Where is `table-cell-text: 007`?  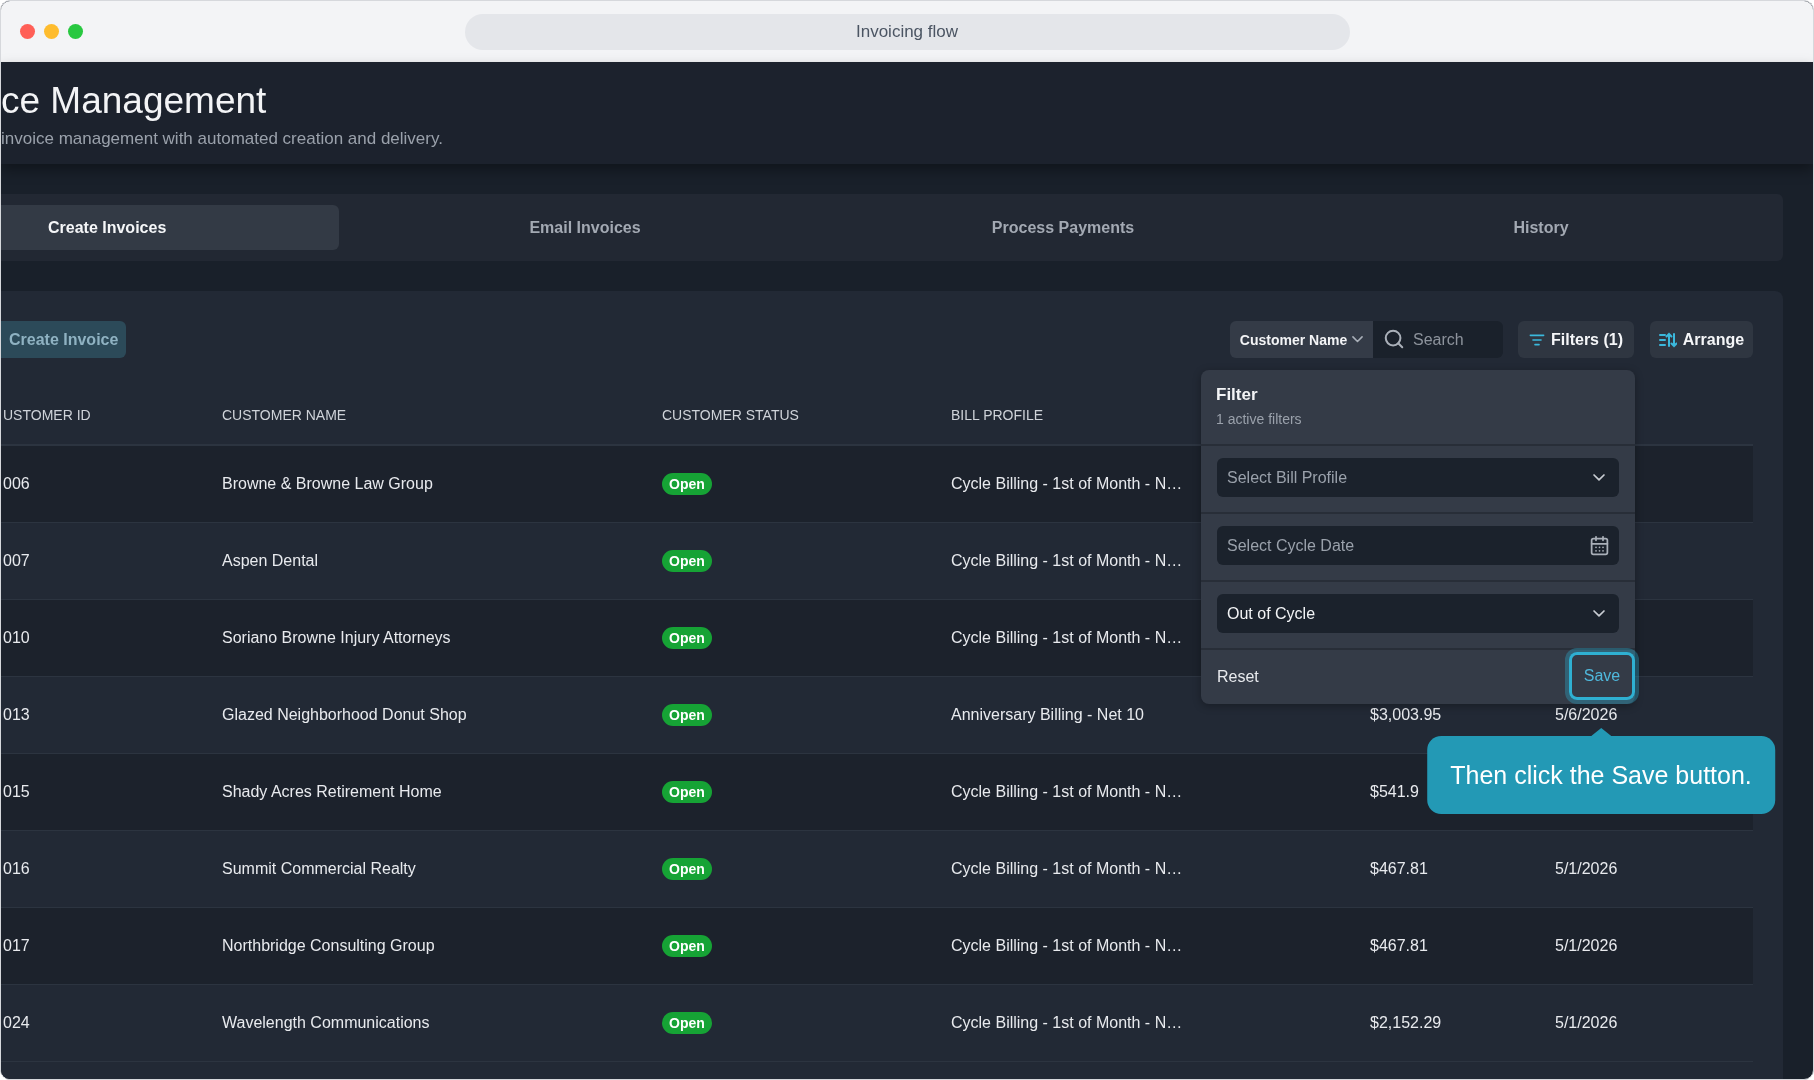 table-cell-text: 007 is located at coordinates (16, 561).